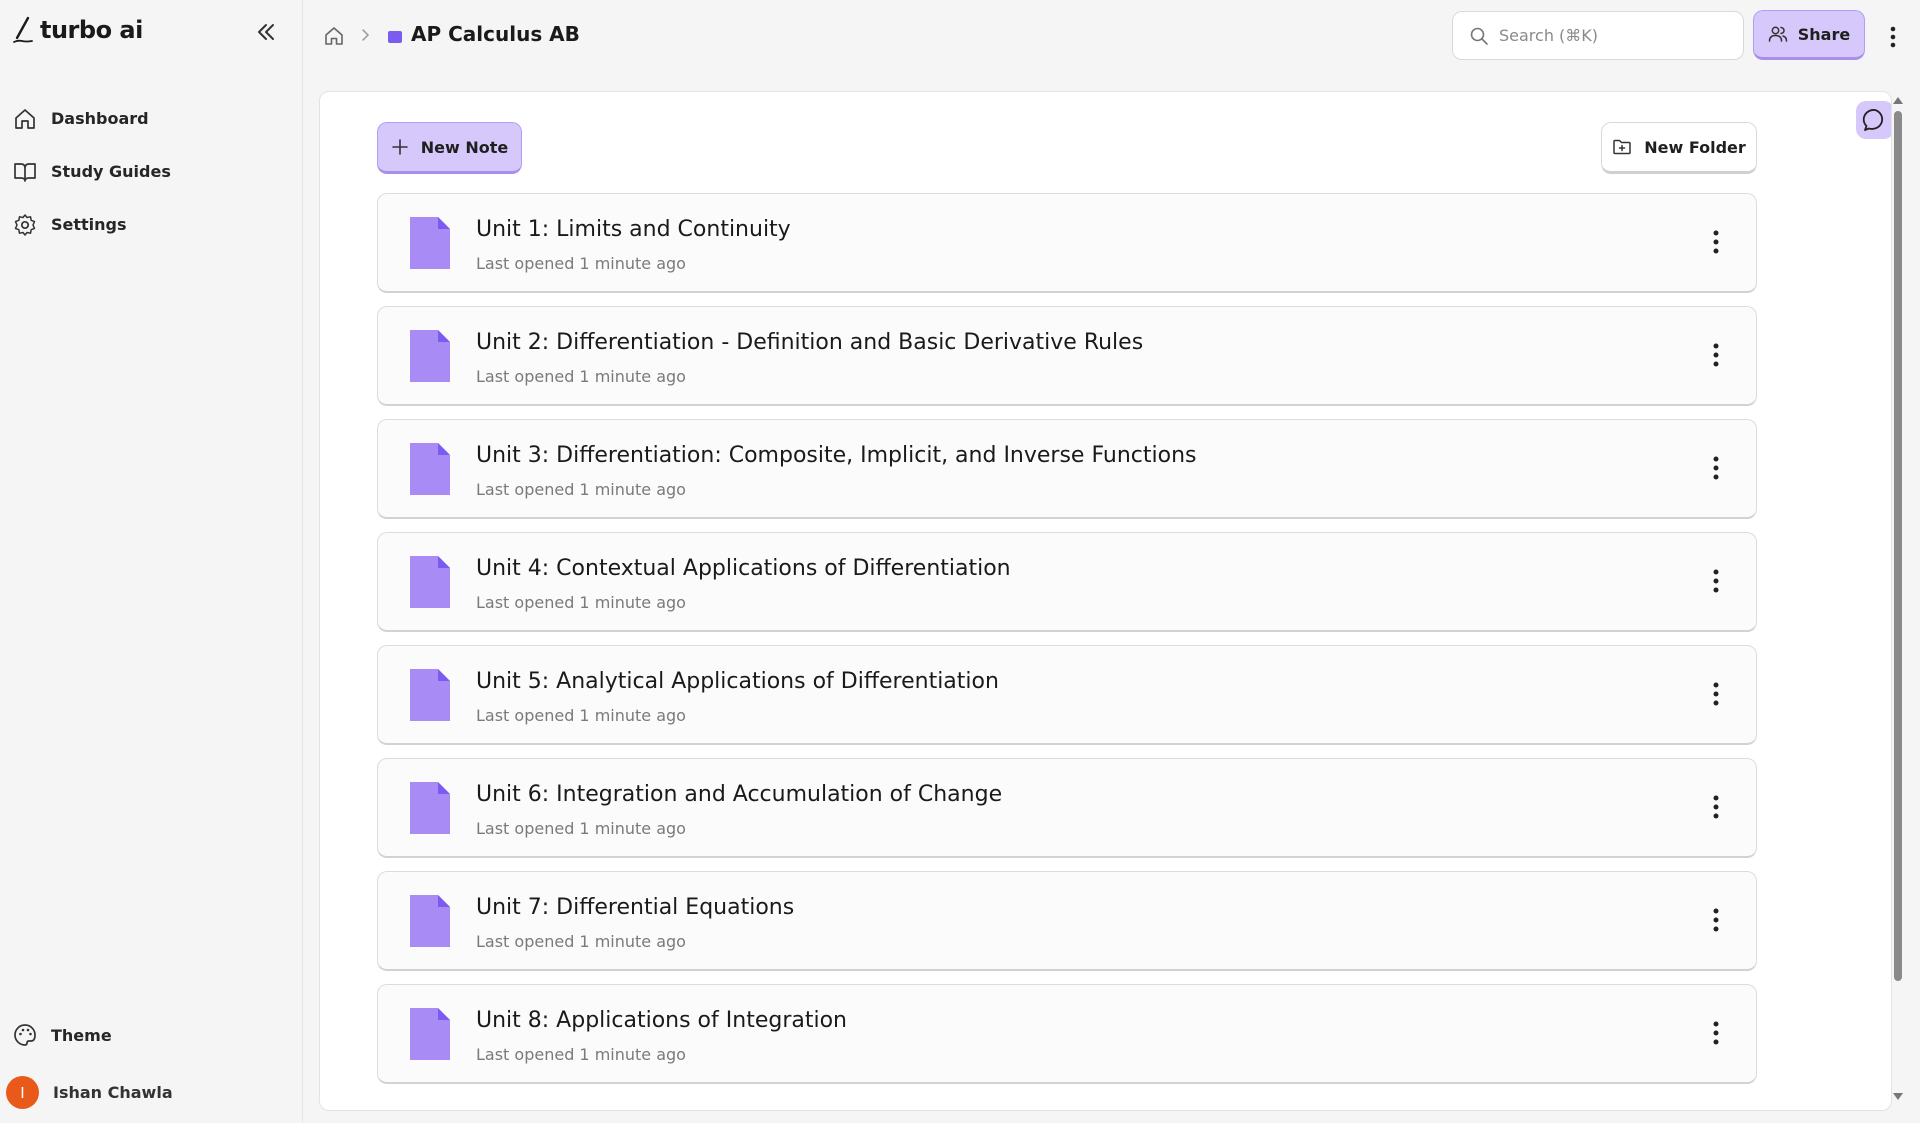 The height and width of the screenshot is (1123, 1920). Describe the element at coordinates (399, 147) in the screenshot. I see `plus-icon` at that location.